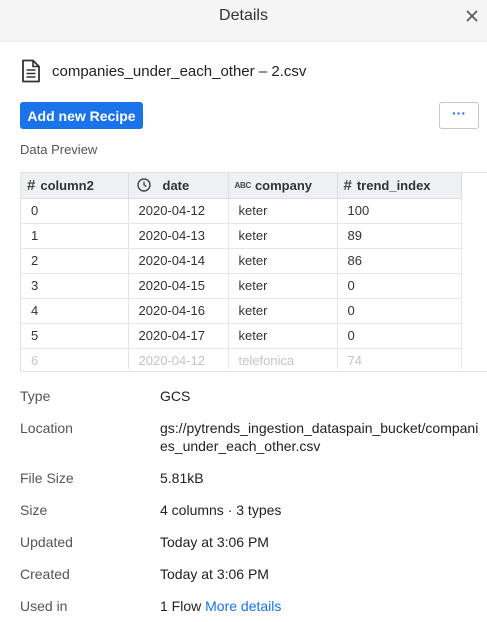 This screenshot has height=622, width=487. I want to click on table-cell: telefonica, so click(283, 358).